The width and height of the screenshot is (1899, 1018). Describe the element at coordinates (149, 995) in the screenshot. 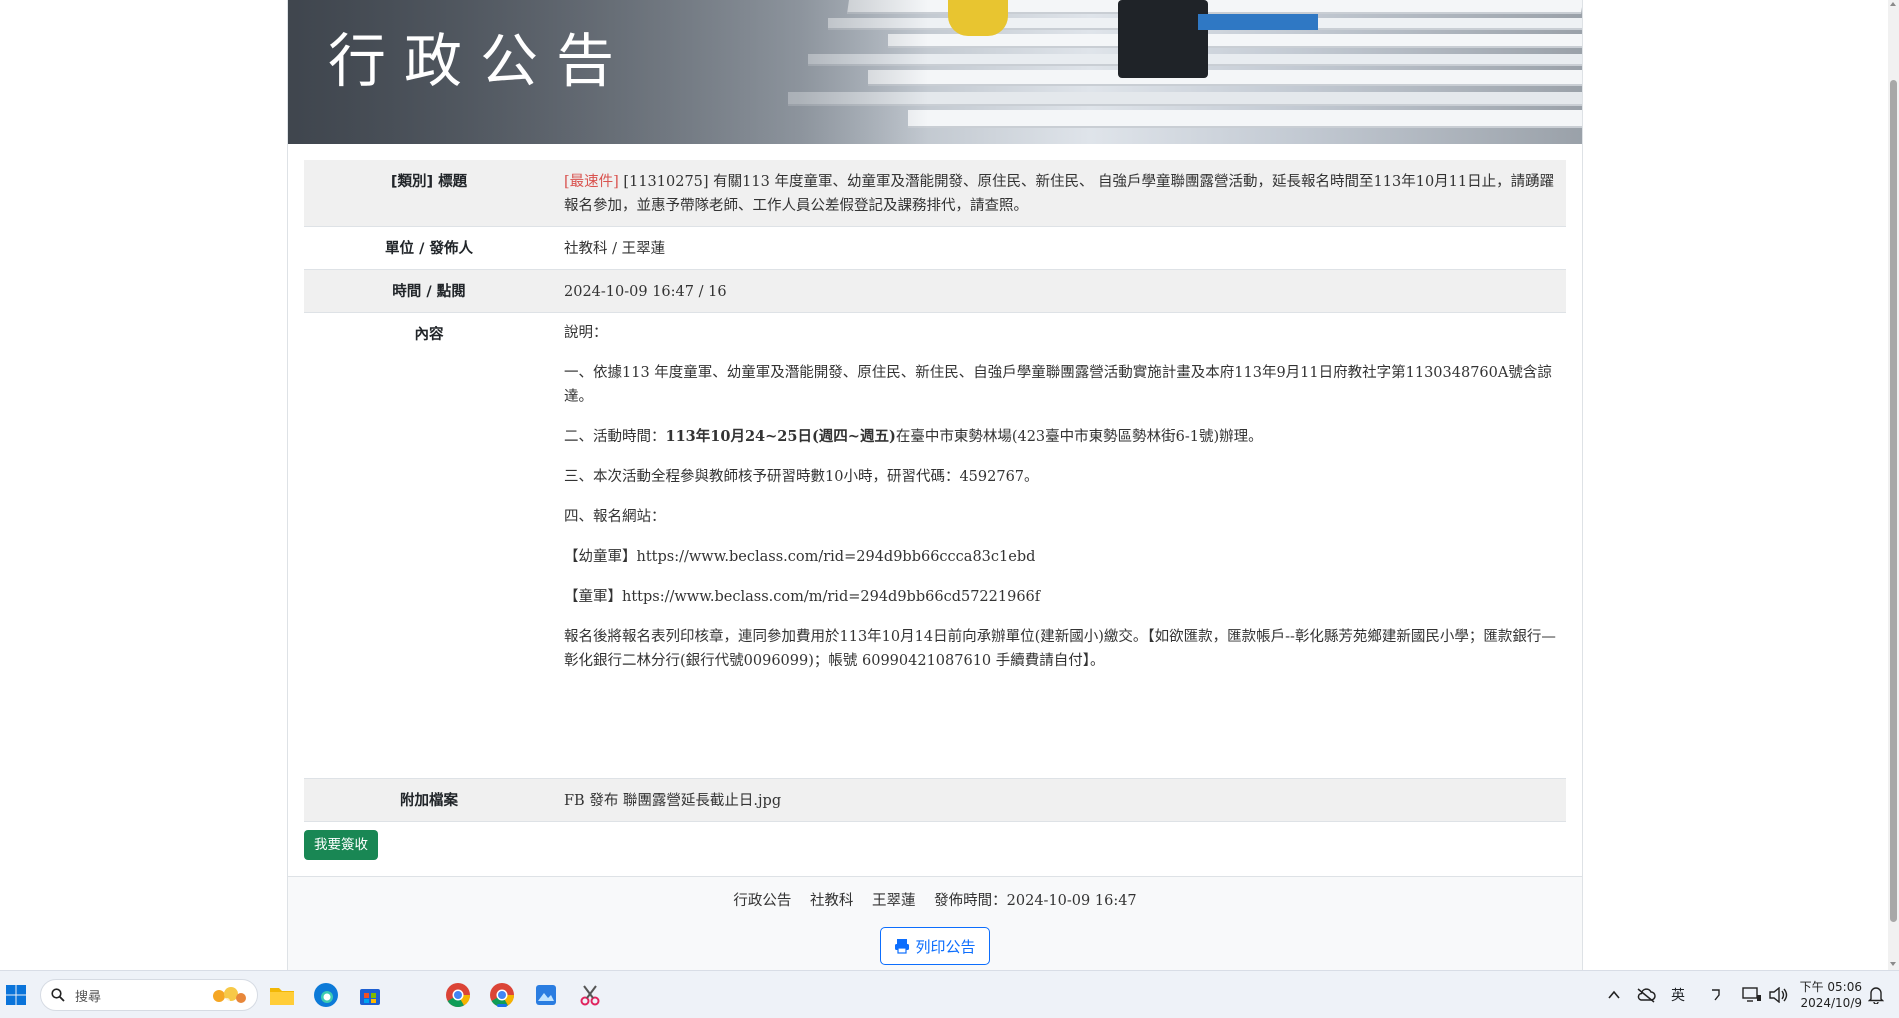

I see `taskbar-search: 搜尋` at that location.